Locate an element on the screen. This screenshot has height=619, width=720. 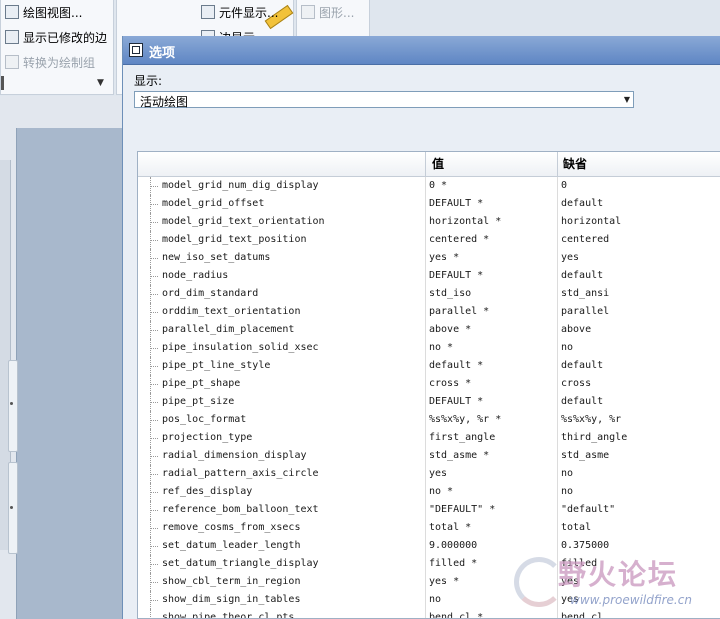
option-value: horizontal * is located at coordinates (465, 222).